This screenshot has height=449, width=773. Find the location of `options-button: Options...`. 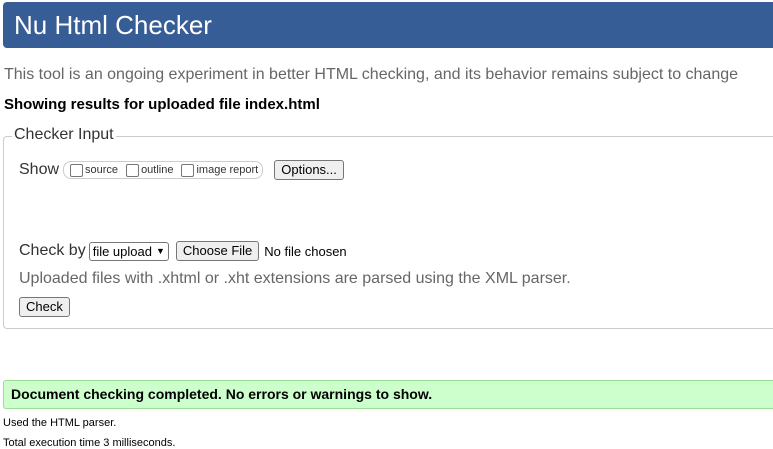

options-button: Options... is located at coordinates (309, 170).